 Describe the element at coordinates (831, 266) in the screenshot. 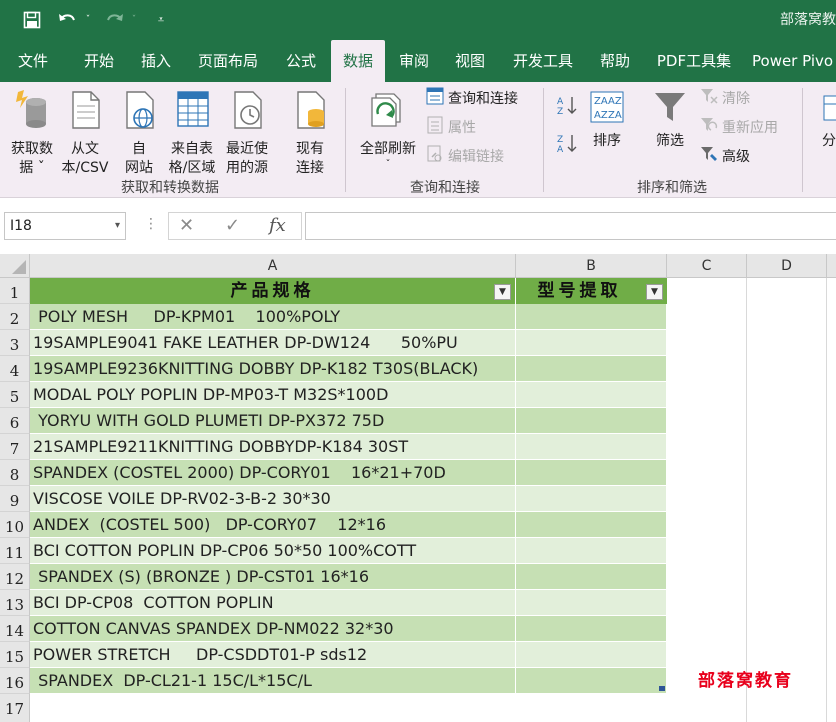

I see `column-header-e` at that location.